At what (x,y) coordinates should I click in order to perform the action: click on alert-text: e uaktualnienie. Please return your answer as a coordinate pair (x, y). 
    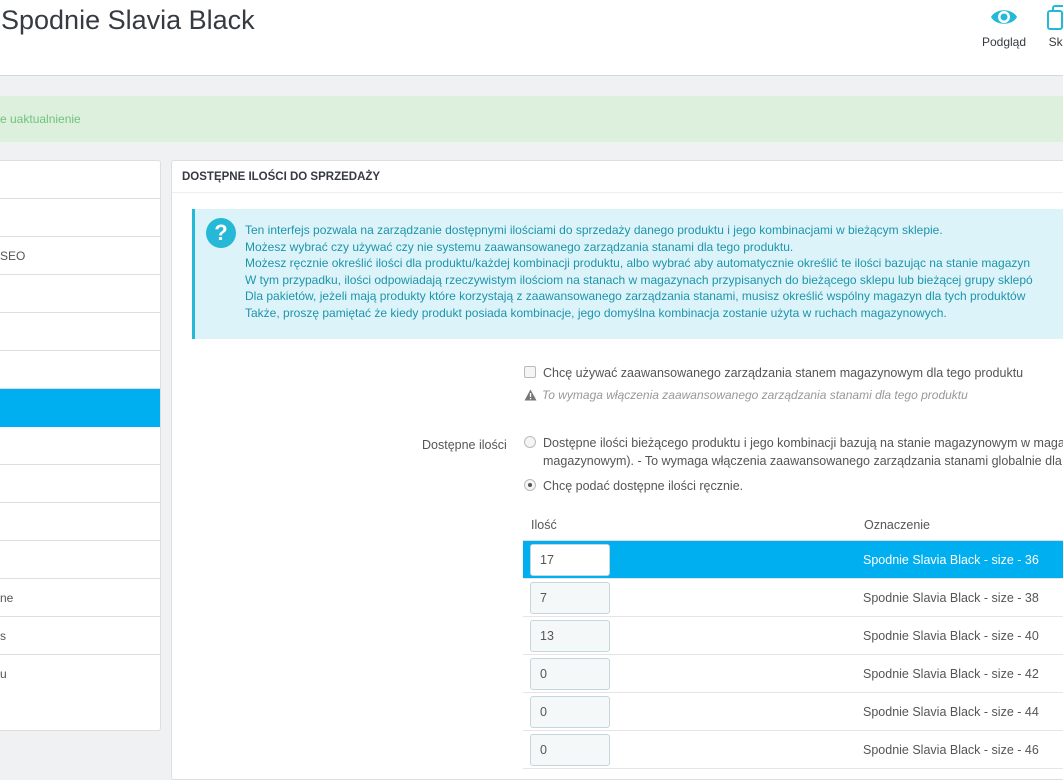
    Looking at the image, I should click on (40, 119).